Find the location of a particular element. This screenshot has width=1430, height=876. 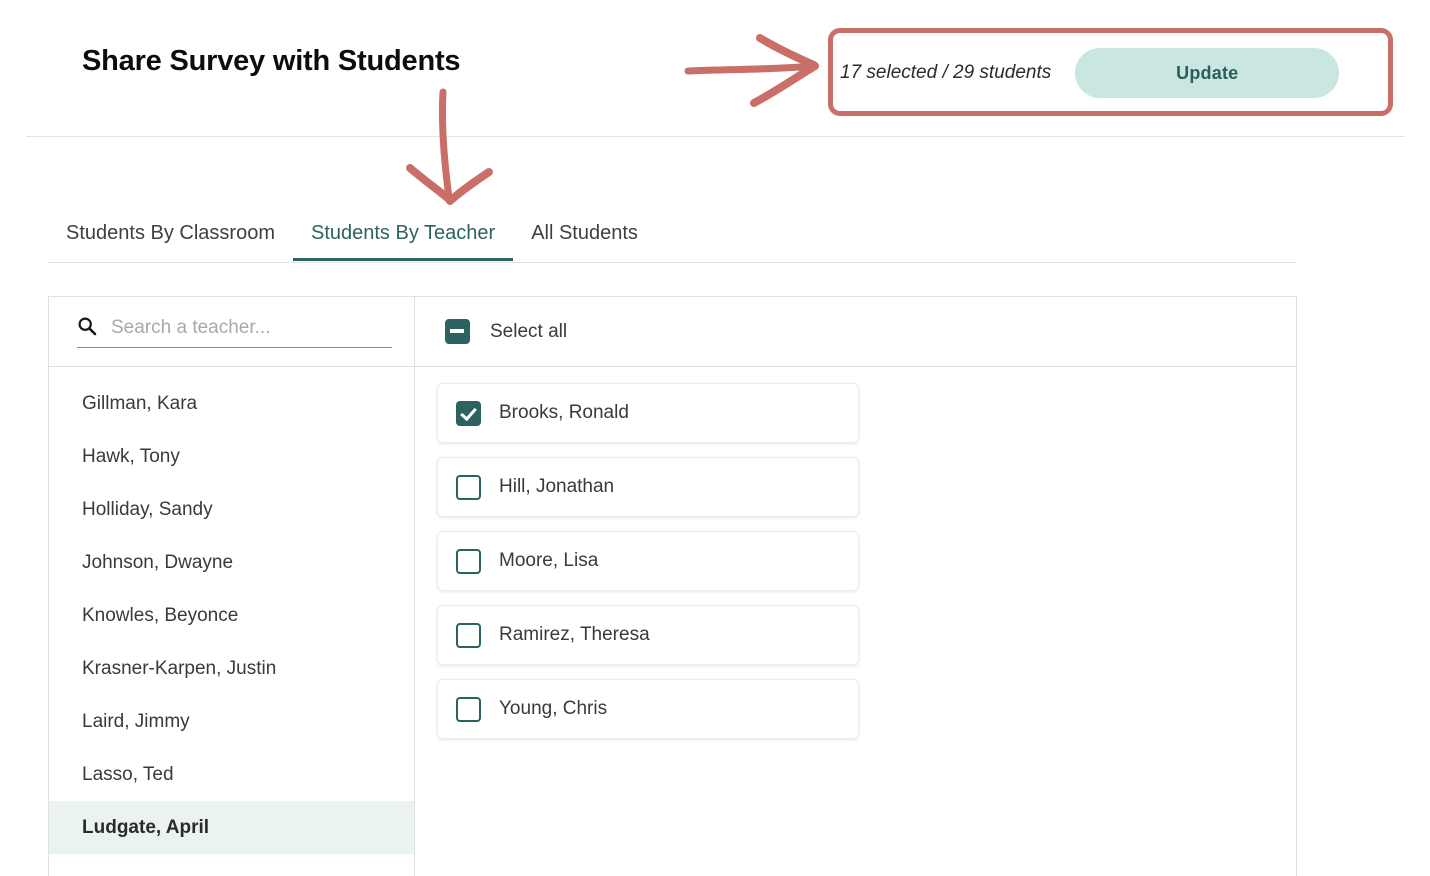

student-name: Young, Chris is located at coordinates (553, 708).